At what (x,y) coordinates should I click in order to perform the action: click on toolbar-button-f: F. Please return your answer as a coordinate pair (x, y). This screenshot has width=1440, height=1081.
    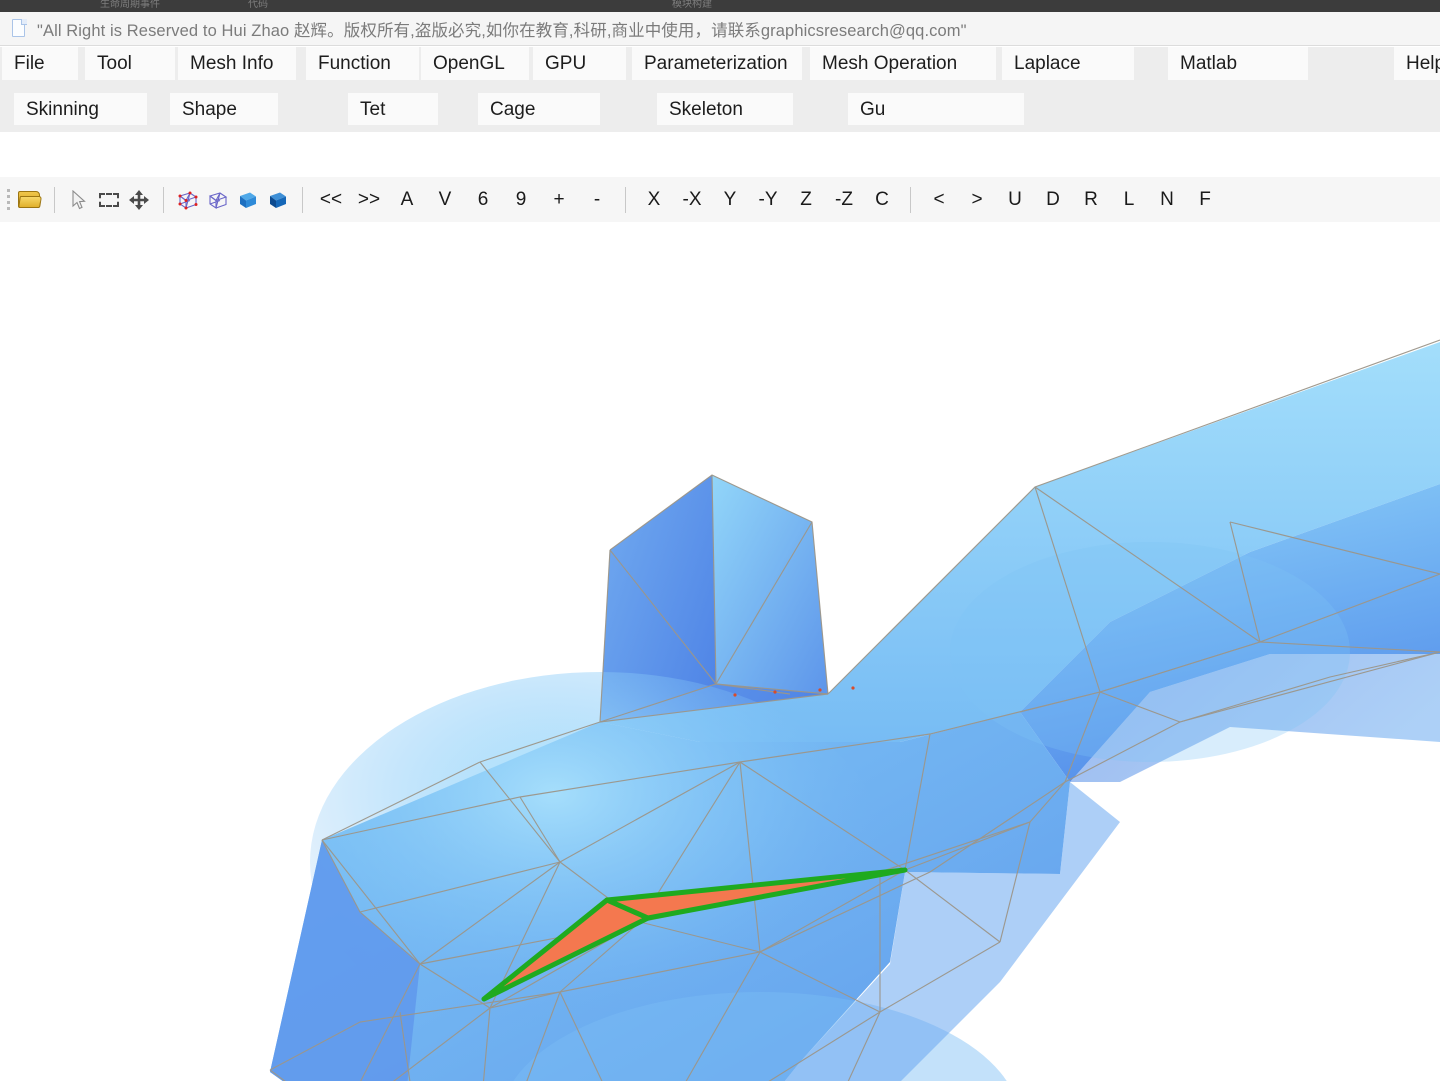
    Looking at the image, I should click on (1205, 200).